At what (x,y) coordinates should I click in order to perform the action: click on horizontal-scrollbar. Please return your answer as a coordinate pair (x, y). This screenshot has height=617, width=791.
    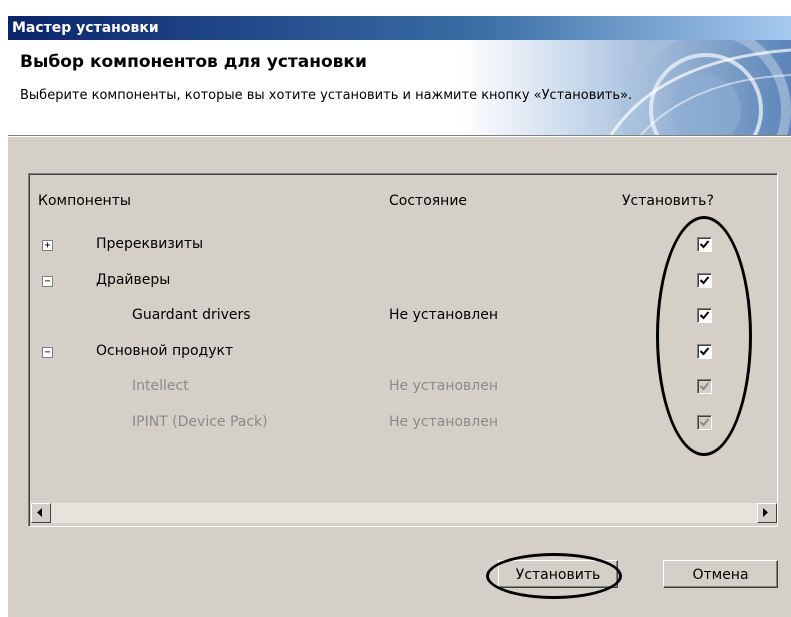
    Looking at the image, I should click on (404, 513).